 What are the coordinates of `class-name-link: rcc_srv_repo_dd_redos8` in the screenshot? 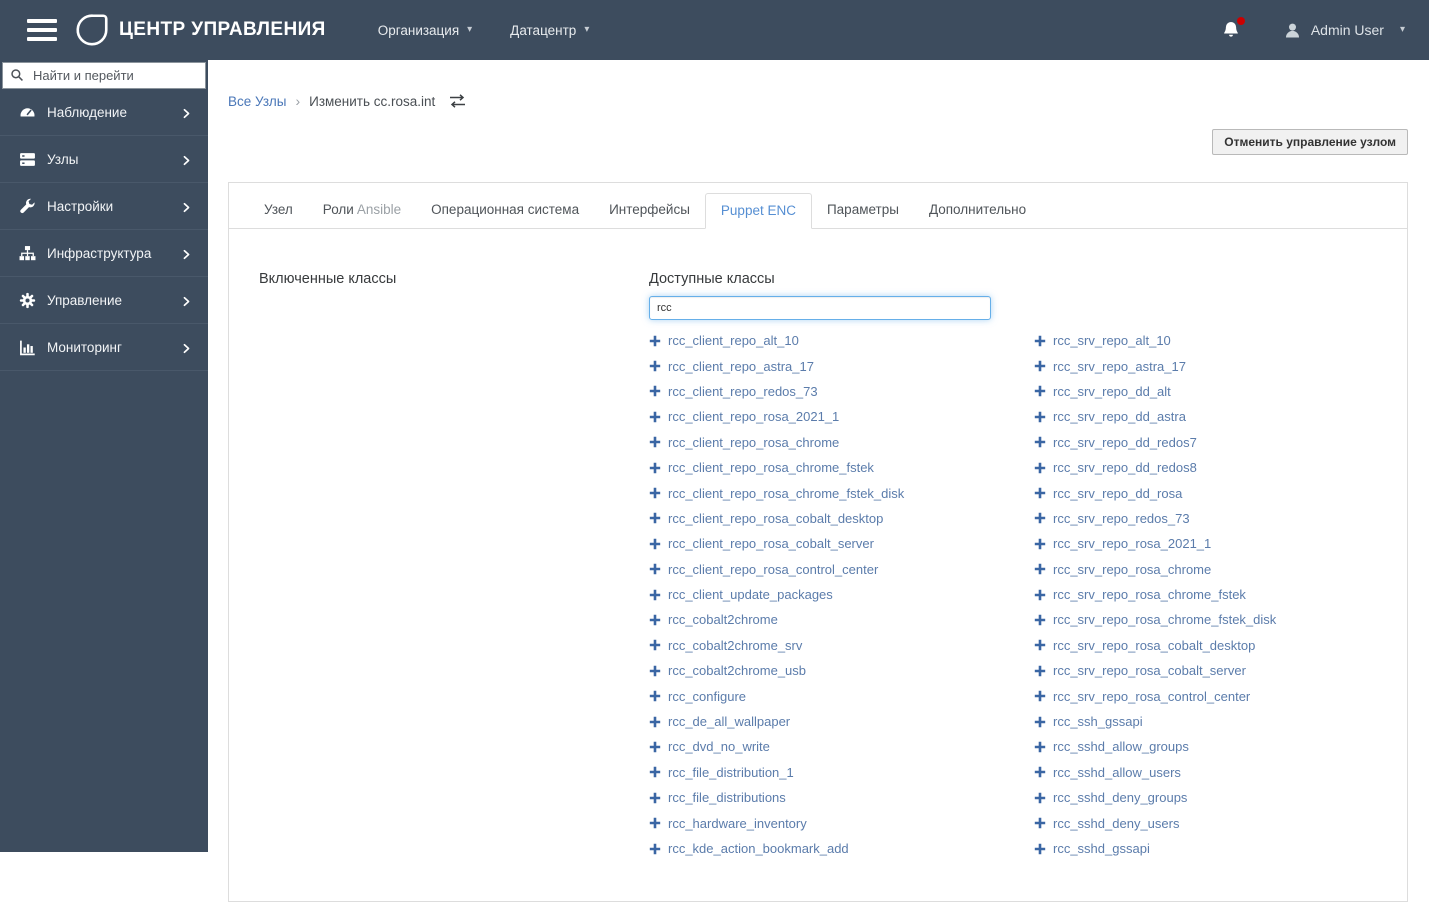 It's located at (1125, 467).